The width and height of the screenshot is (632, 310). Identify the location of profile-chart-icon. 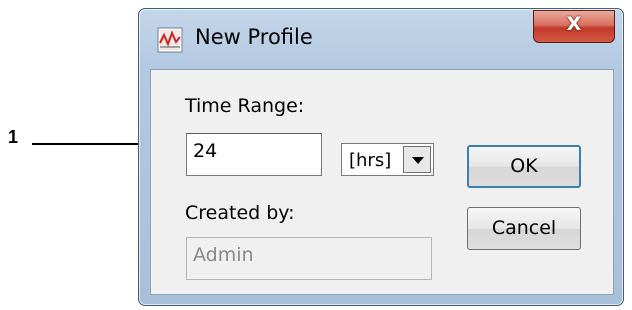
(170, 40).